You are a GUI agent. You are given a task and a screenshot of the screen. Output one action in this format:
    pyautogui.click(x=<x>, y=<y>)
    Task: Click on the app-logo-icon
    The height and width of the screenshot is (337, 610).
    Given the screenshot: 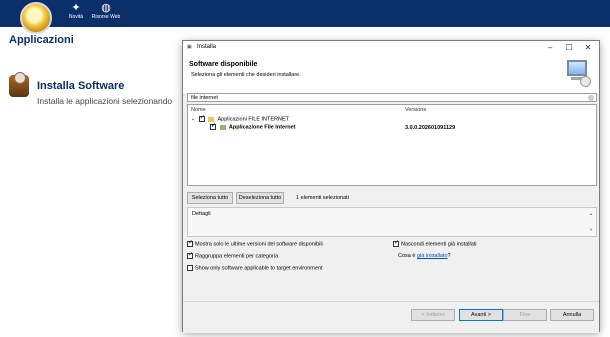 What is the action you would take?
    pyautogui.click(x=36, y=18)
    